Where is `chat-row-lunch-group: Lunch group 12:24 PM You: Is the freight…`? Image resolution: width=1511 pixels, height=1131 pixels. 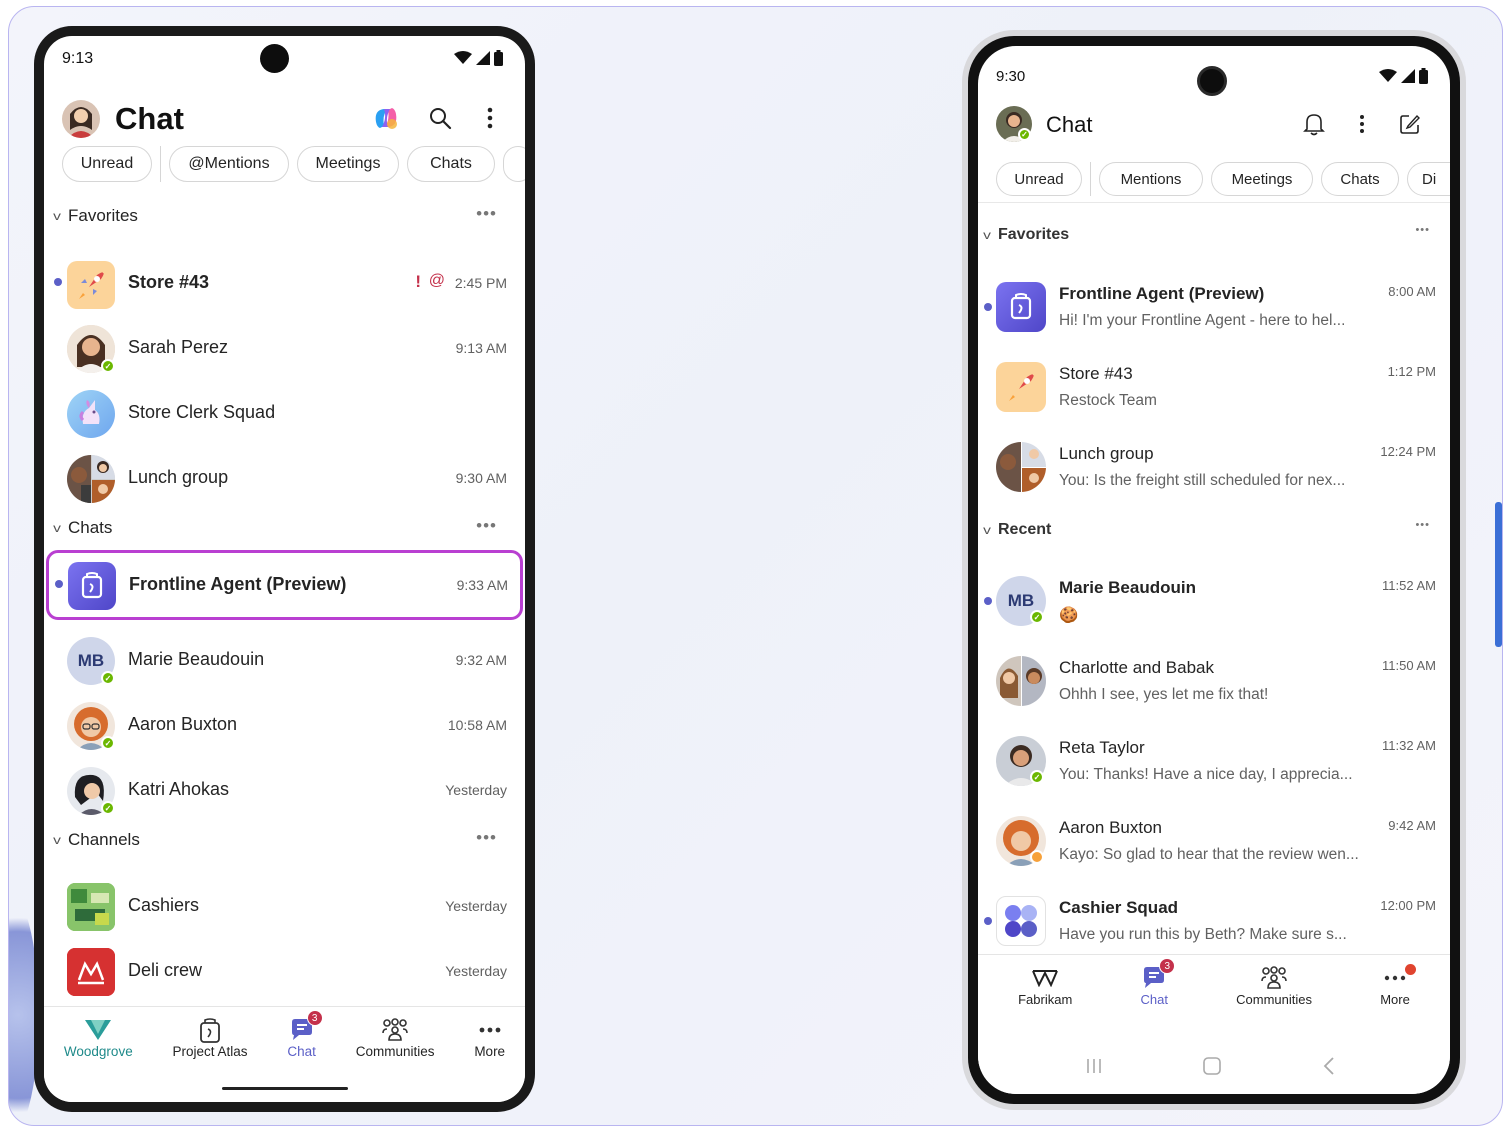 chat-row-lunch-group: Lunch group 12:24 PM You: Is the freight… is located at coordinates (1214, 461).